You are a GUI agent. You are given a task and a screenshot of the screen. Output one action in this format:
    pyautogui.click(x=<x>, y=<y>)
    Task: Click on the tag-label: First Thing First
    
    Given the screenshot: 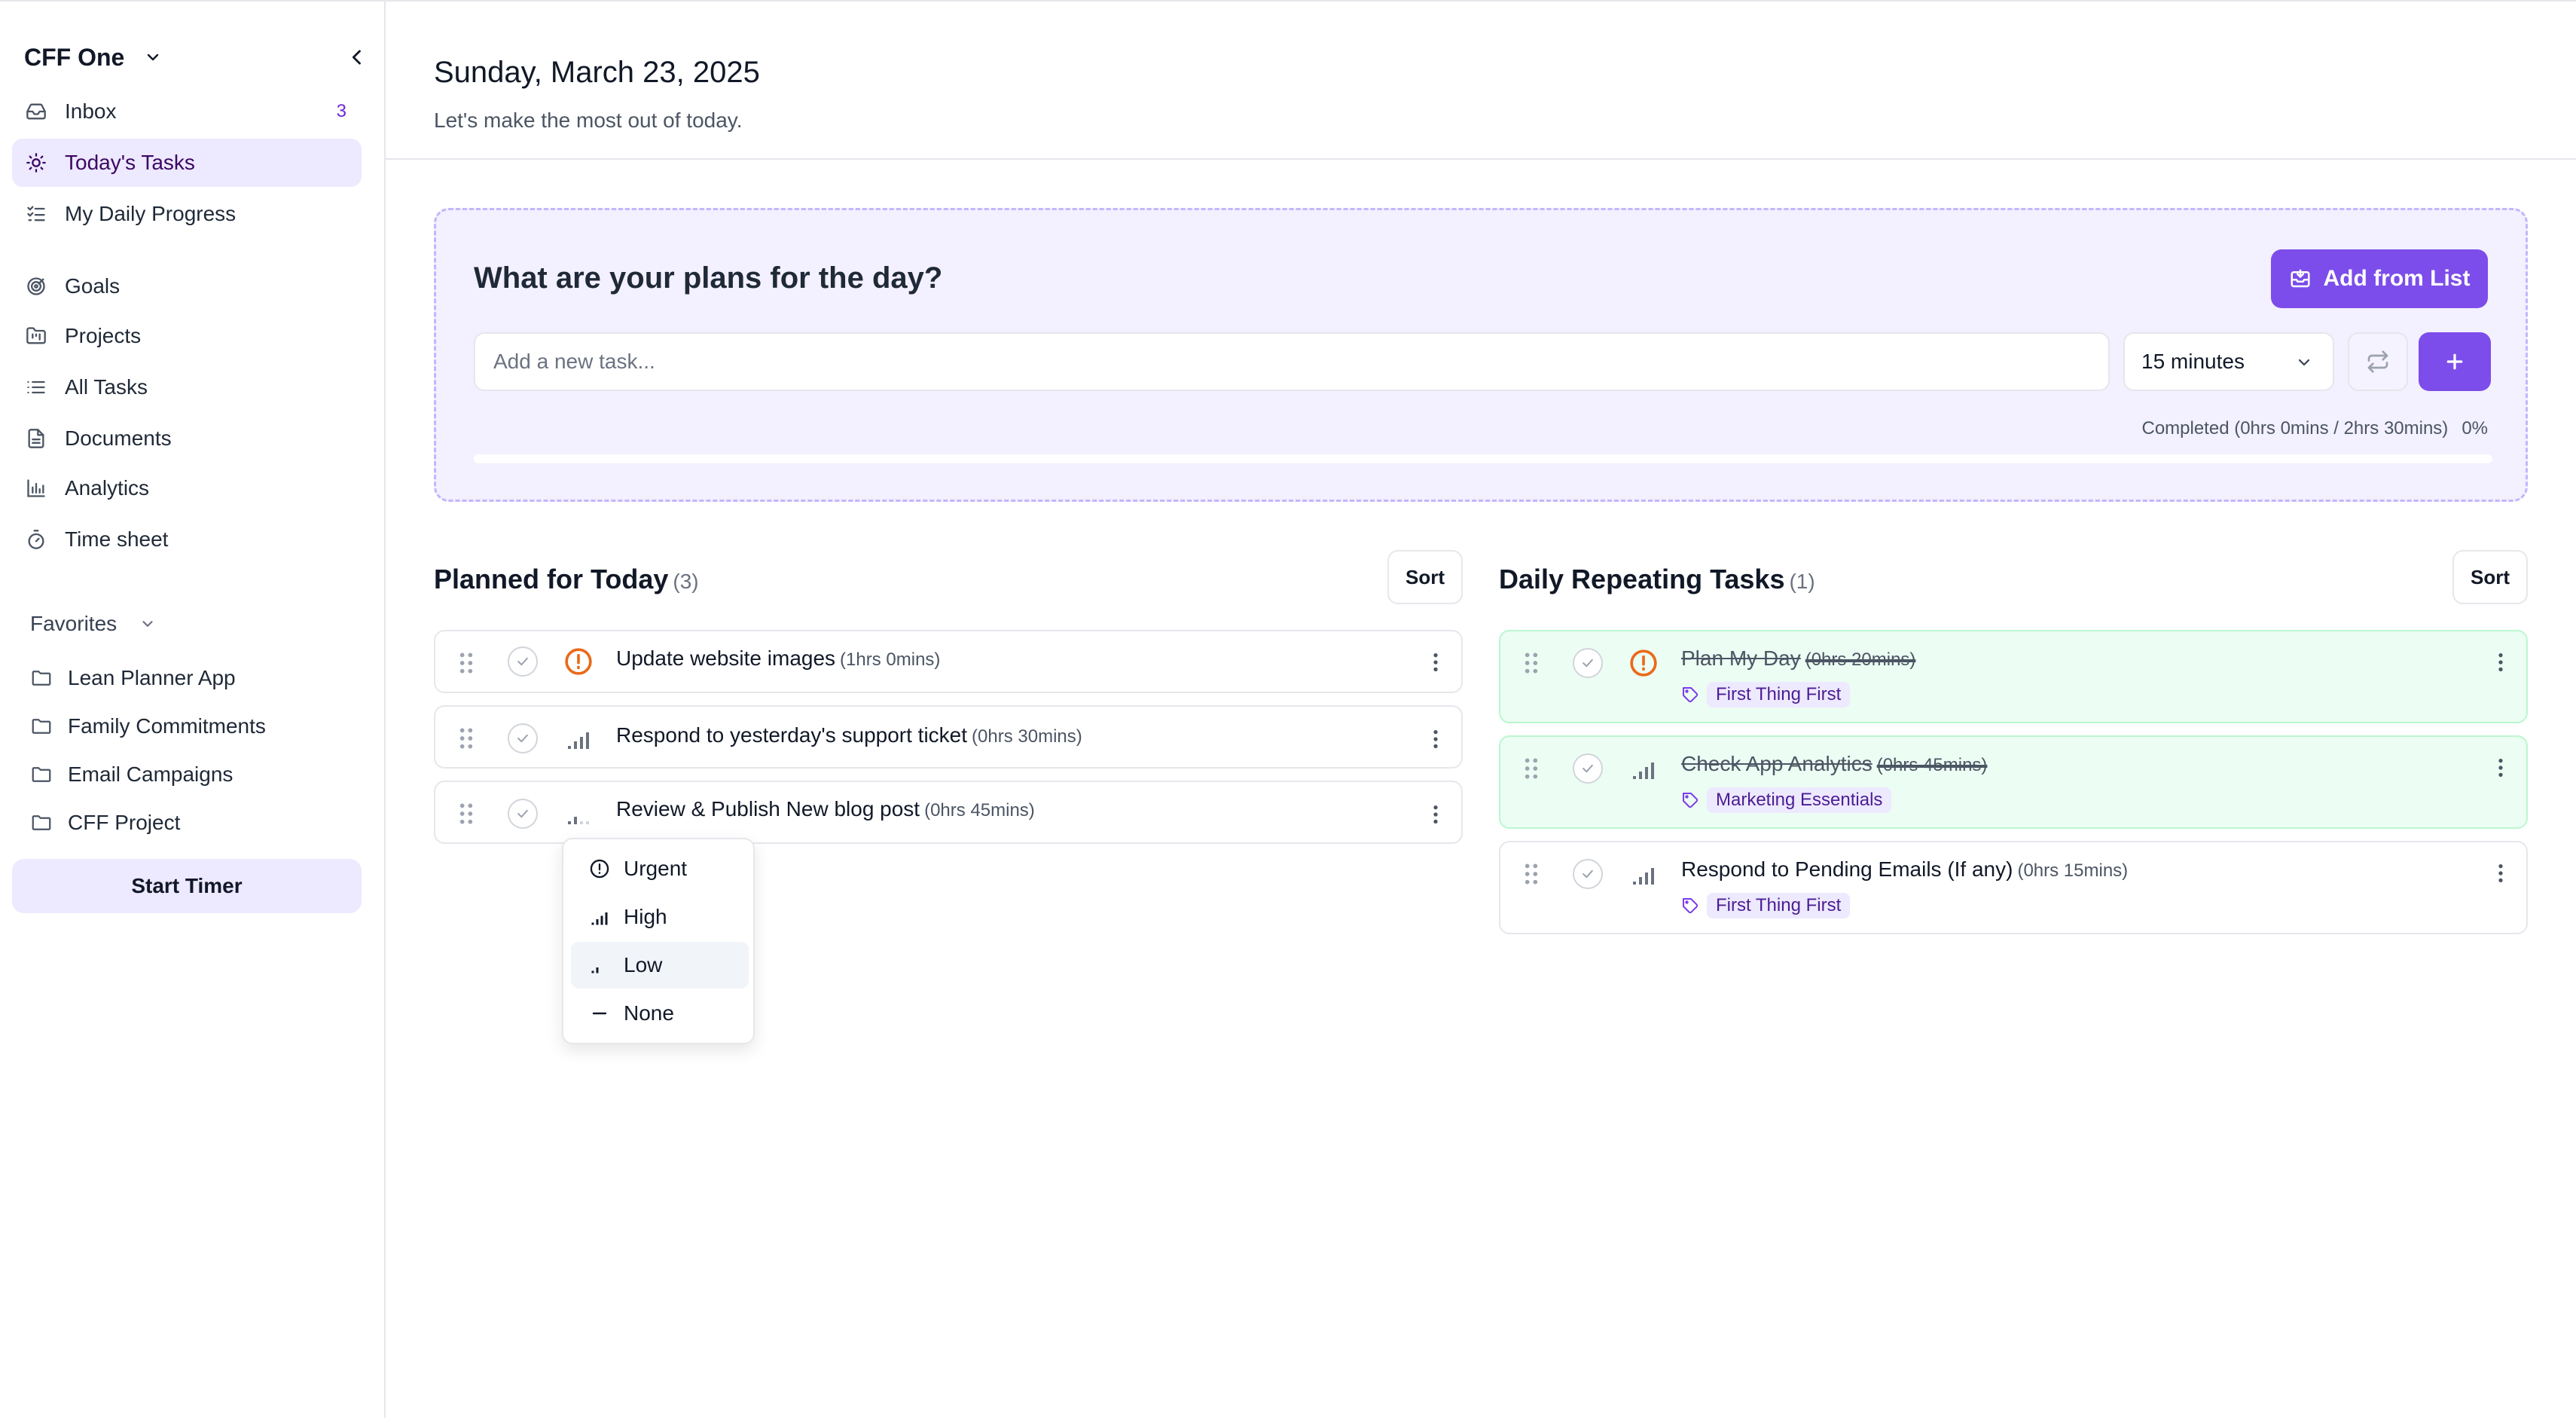 What is the action you would take?
    pyautogui.click(x=1779, y=694)
    